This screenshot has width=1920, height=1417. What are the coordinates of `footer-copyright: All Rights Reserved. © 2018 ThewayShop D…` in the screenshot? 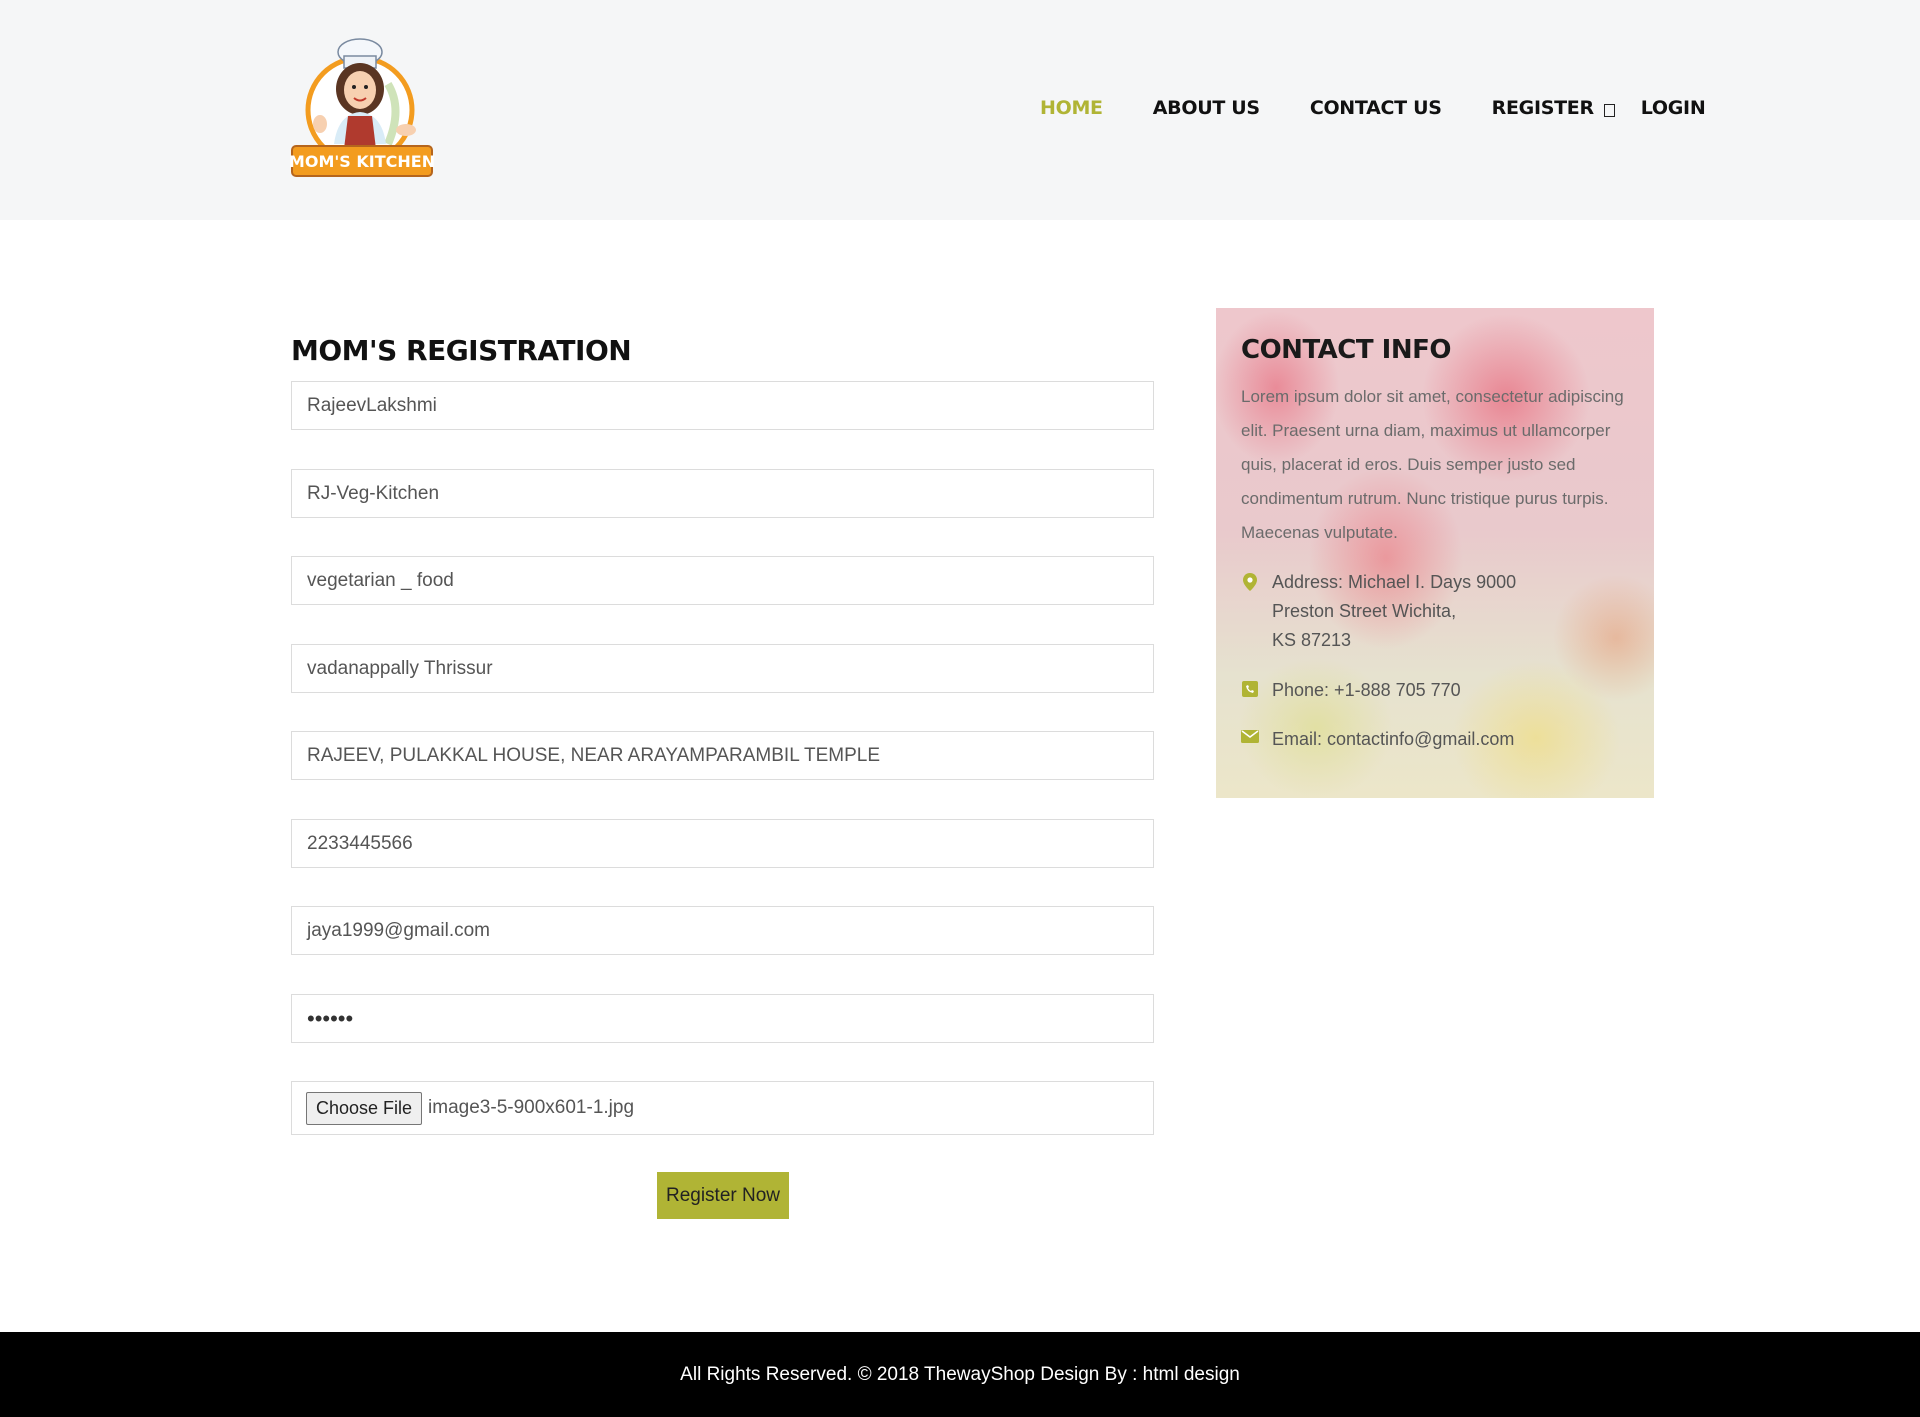 It's located at (960, 1374).